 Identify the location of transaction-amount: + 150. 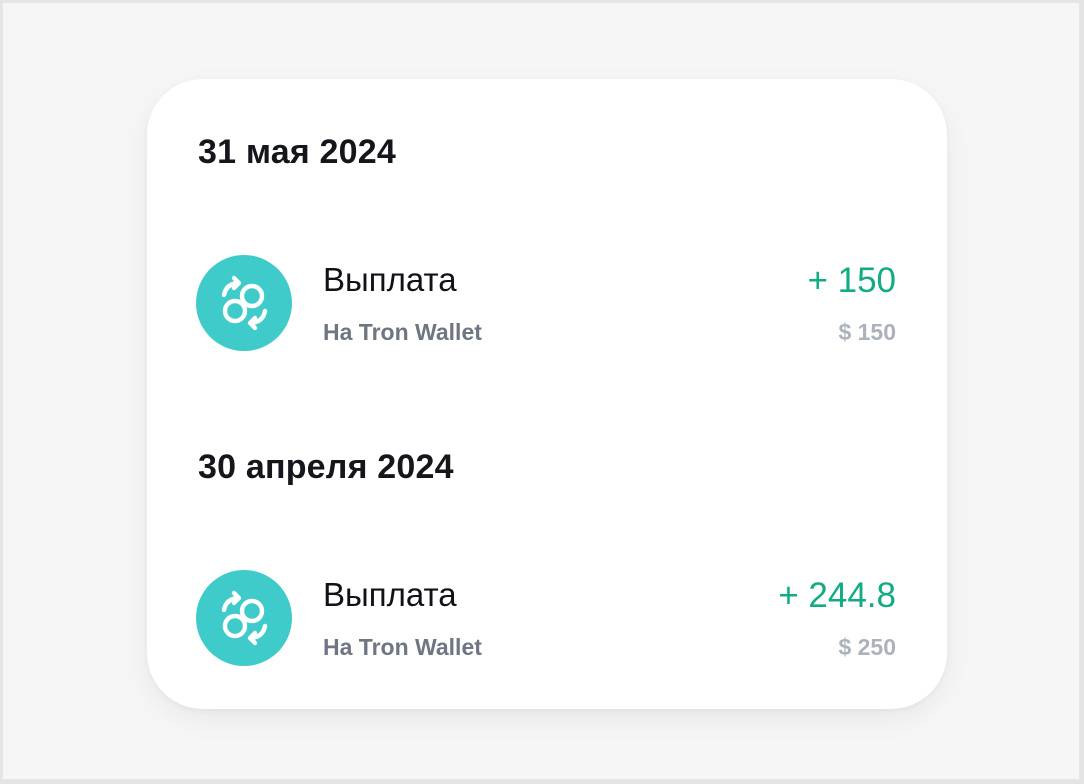
(851, 280).